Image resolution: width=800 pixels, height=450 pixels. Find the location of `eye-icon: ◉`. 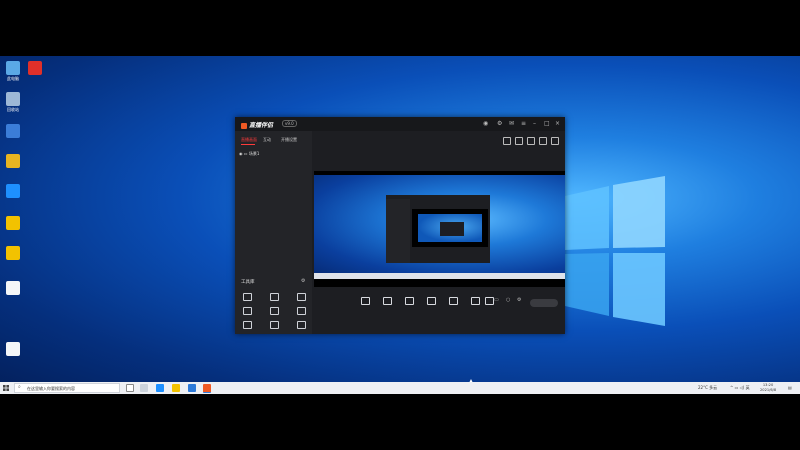

eye-icon: ◉ is located at coordinates (241, 153).